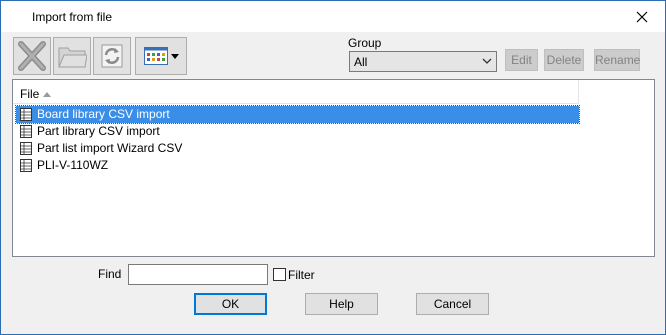 This screenshot has width=666, height=335. What do you see at coordinates (30, 94) in the screenshot?
I see `column-header-label: File` at bounding box center [30, 94].